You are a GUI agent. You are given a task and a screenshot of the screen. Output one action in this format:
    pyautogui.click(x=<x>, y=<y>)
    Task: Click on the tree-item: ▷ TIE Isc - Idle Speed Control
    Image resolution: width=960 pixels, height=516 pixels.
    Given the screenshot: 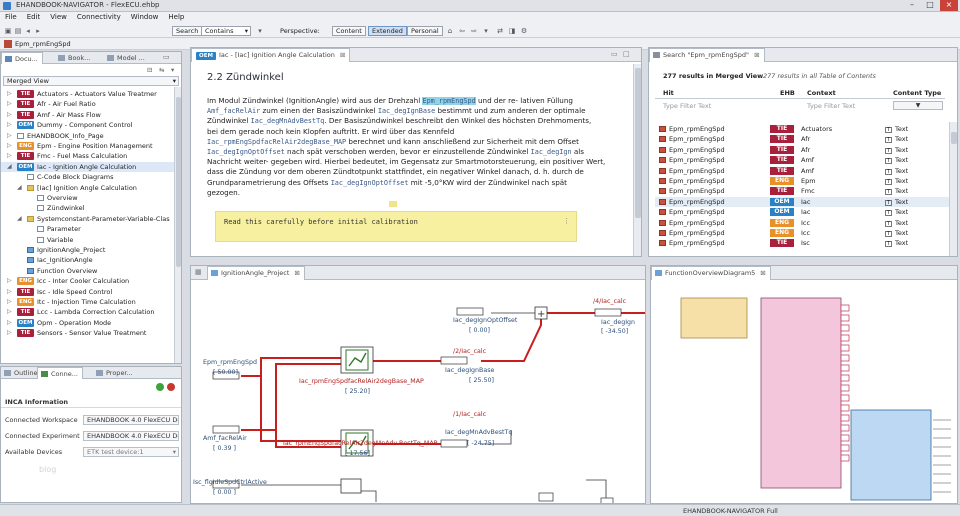 What is the action you would take?
    pyautogui.click(x=88, y=292)
    